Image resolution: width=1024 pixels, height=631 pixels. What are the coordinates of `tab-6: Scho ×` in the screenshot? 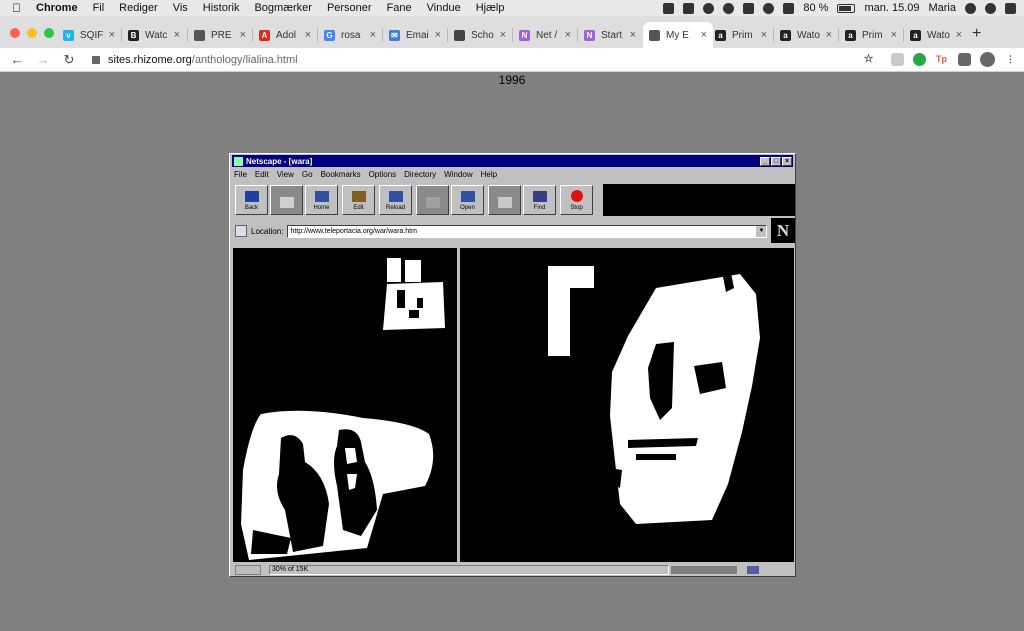 It's located at (480, 35).